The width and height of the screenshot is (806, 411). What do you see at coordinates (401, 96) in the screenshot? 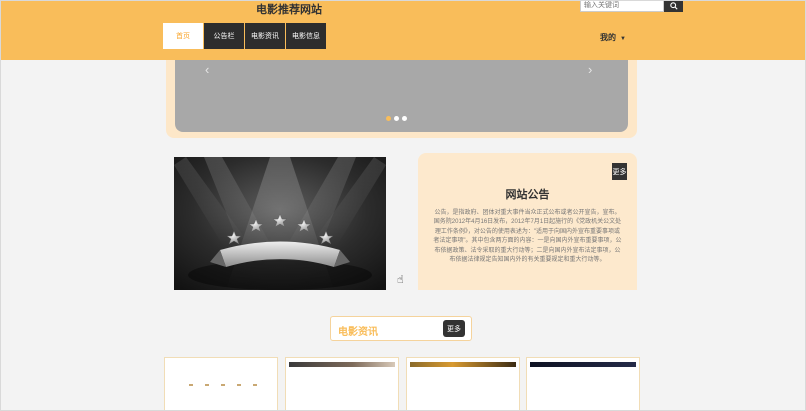
I see `carousel: ‹ ›` at bounding box center [401, 96].